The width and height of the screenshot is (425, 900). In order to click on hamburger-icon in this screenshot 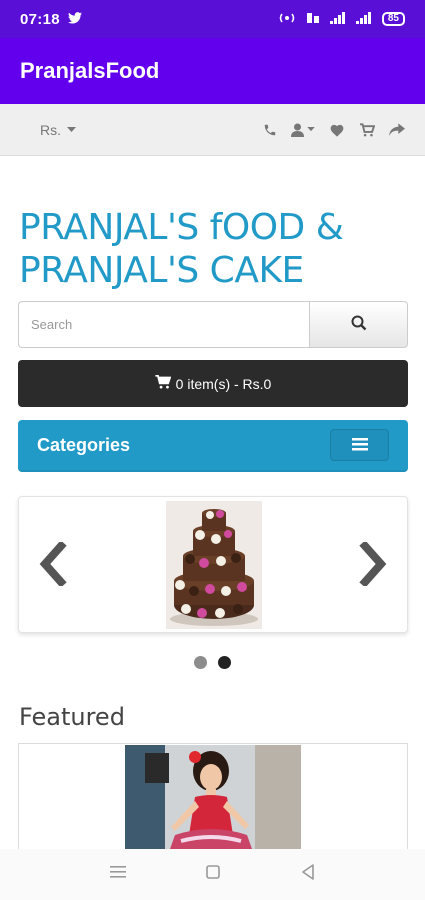, I will do `click(359, 445)`.